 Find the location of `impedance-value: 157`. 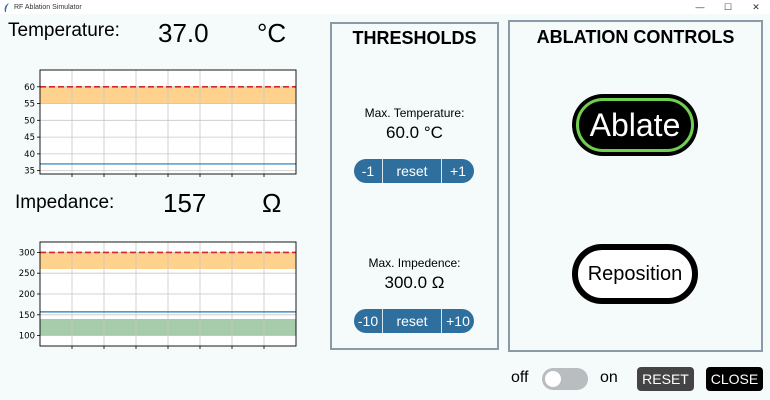

impedance-value: 157 is located at coordinates (185, 203).